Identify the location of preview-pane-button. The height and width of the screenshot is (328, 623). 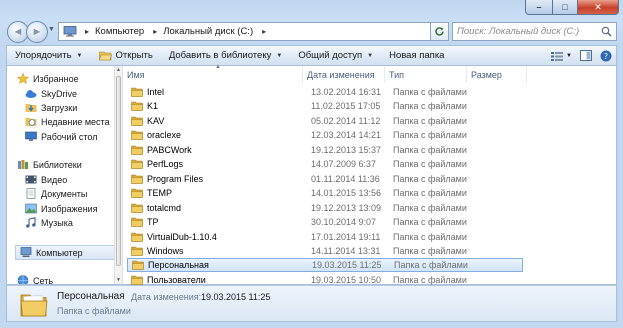
(586, 55).